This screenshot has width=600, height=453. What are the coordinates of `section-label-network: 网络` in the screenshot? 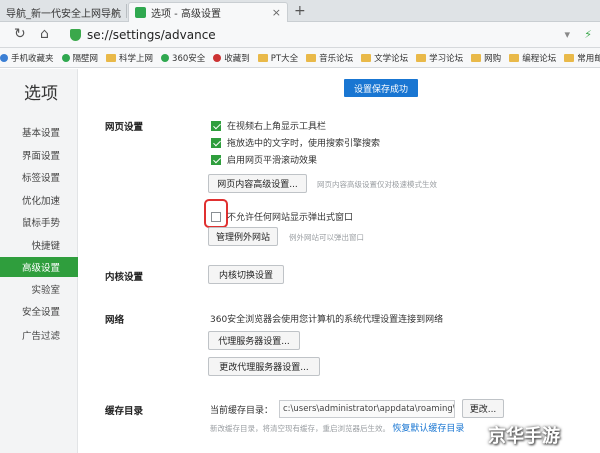 It's located at (115, 320).